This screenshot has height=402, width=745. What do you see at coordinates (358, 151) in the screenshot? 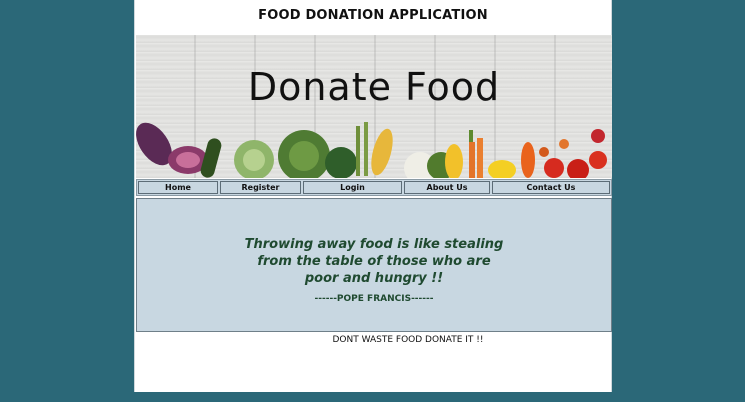
I see `asparagus-shape` at bounding box center [358, 151].